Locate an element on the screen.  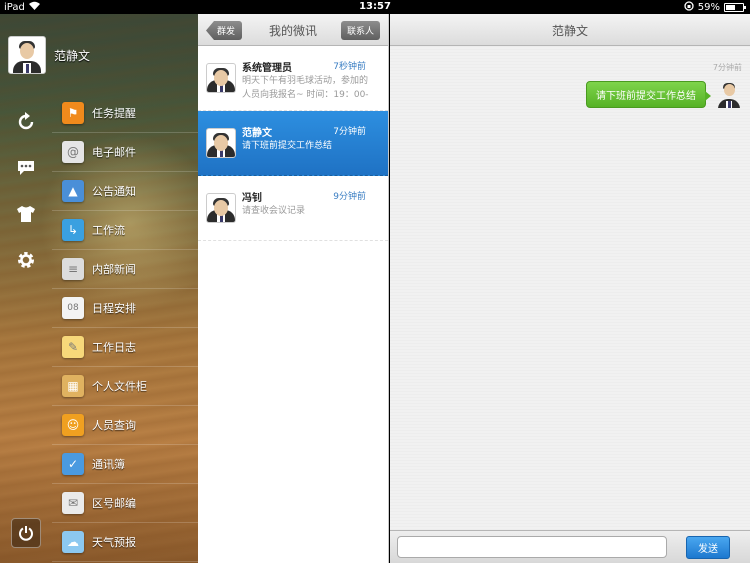
power-icon is located at coordinates (26, 533).